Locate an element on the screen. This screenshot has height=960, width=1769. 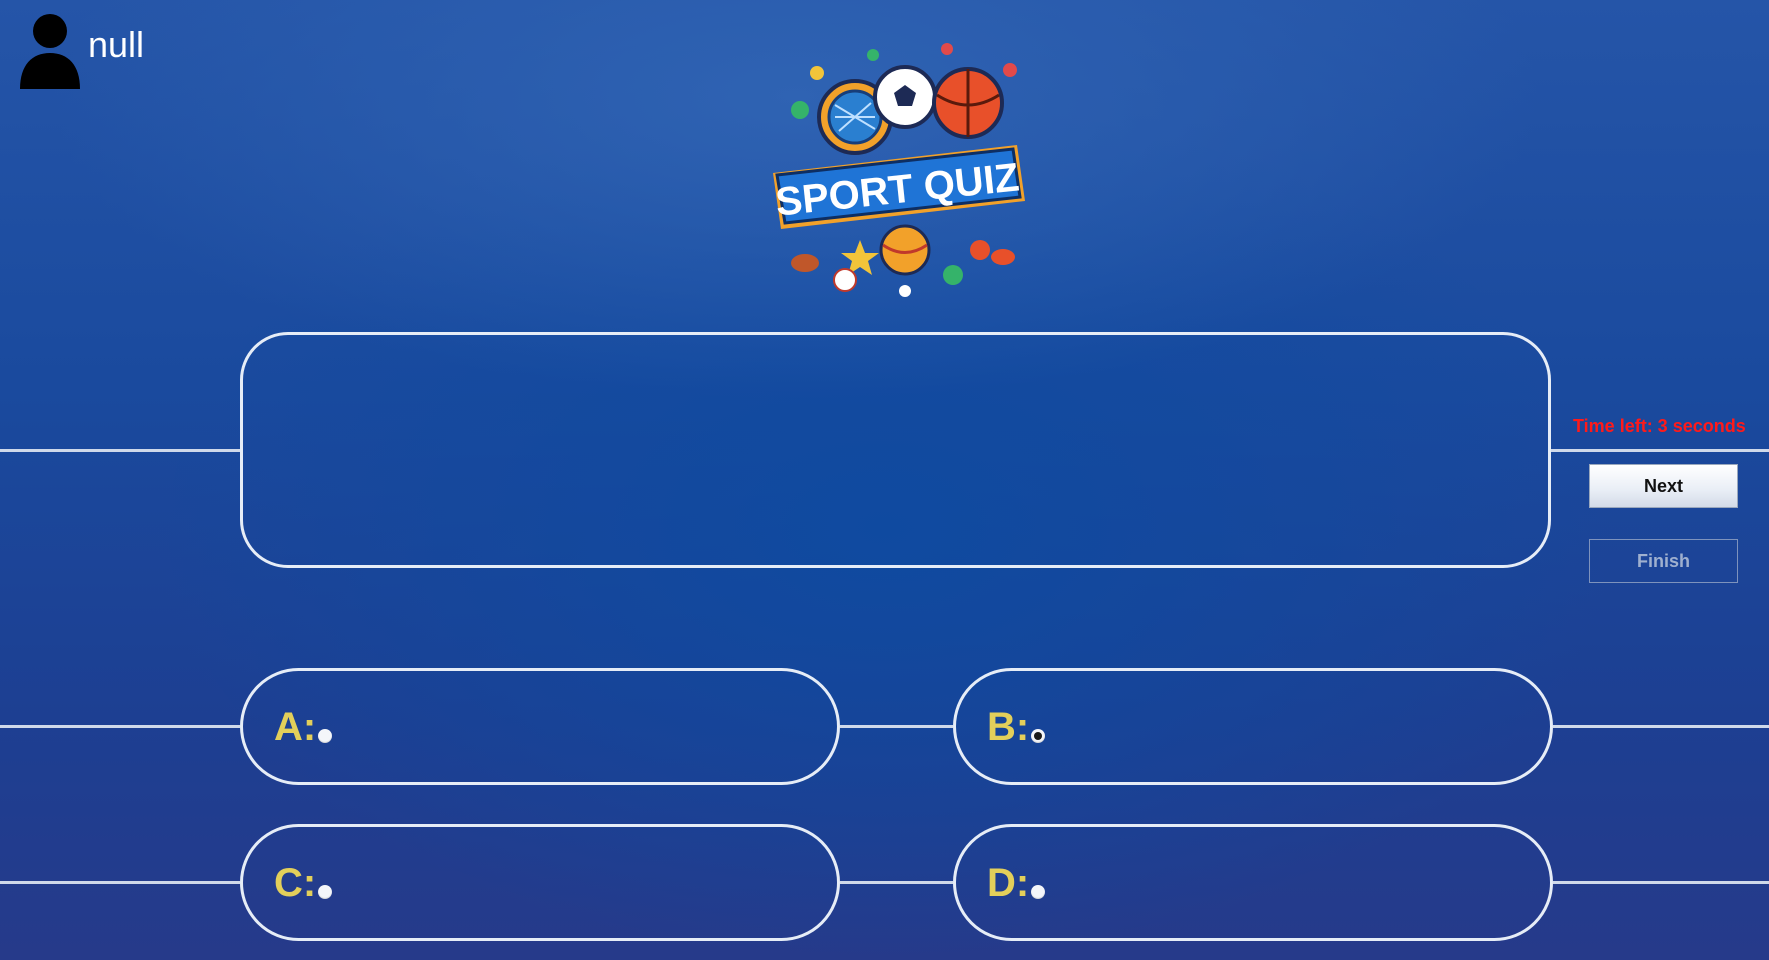
next-button: Next is located at coordinates (1663, 486).